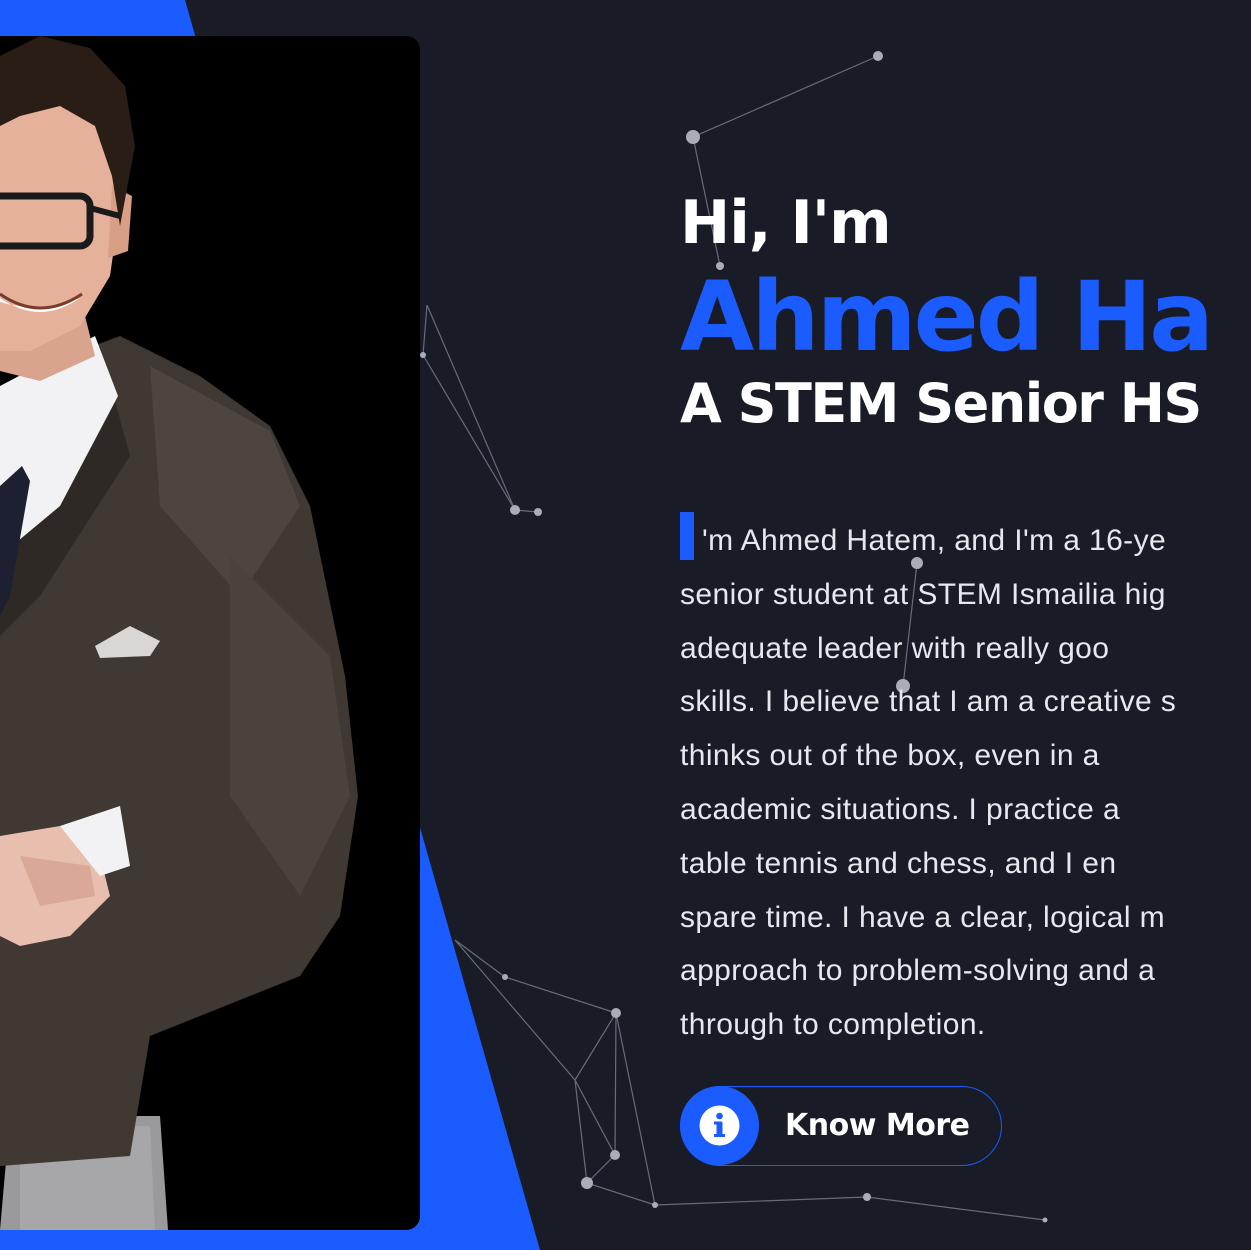  I want to click on know-more-label: Know More, so click(877, 1125).